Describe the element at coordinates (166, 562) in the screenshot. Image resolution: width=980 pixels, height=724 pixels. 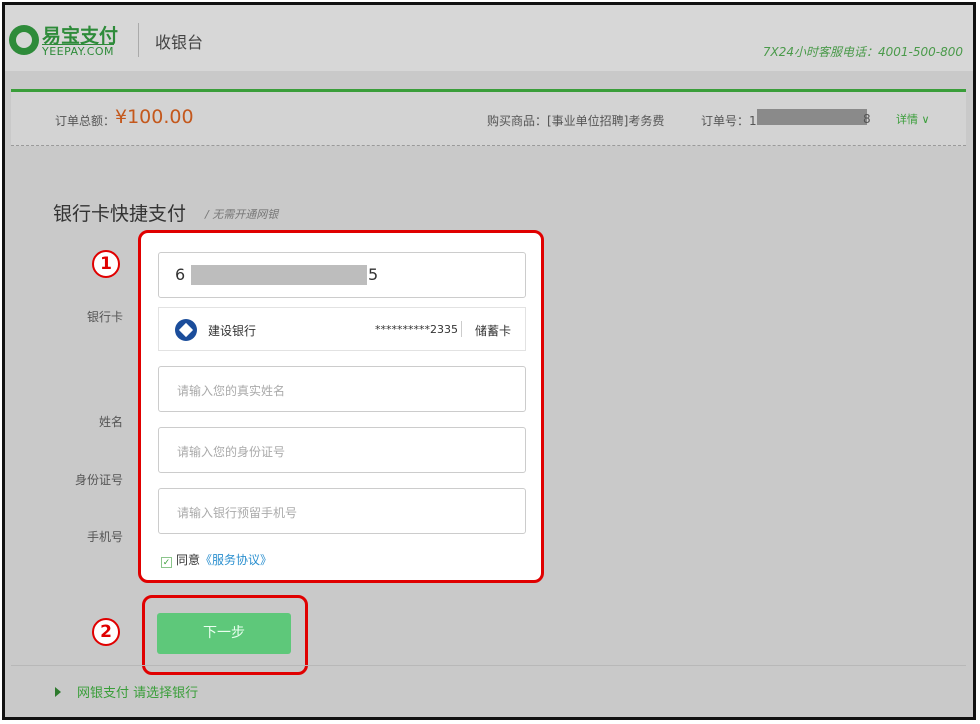
I see `agreement-checkbox: ✓` at that location.